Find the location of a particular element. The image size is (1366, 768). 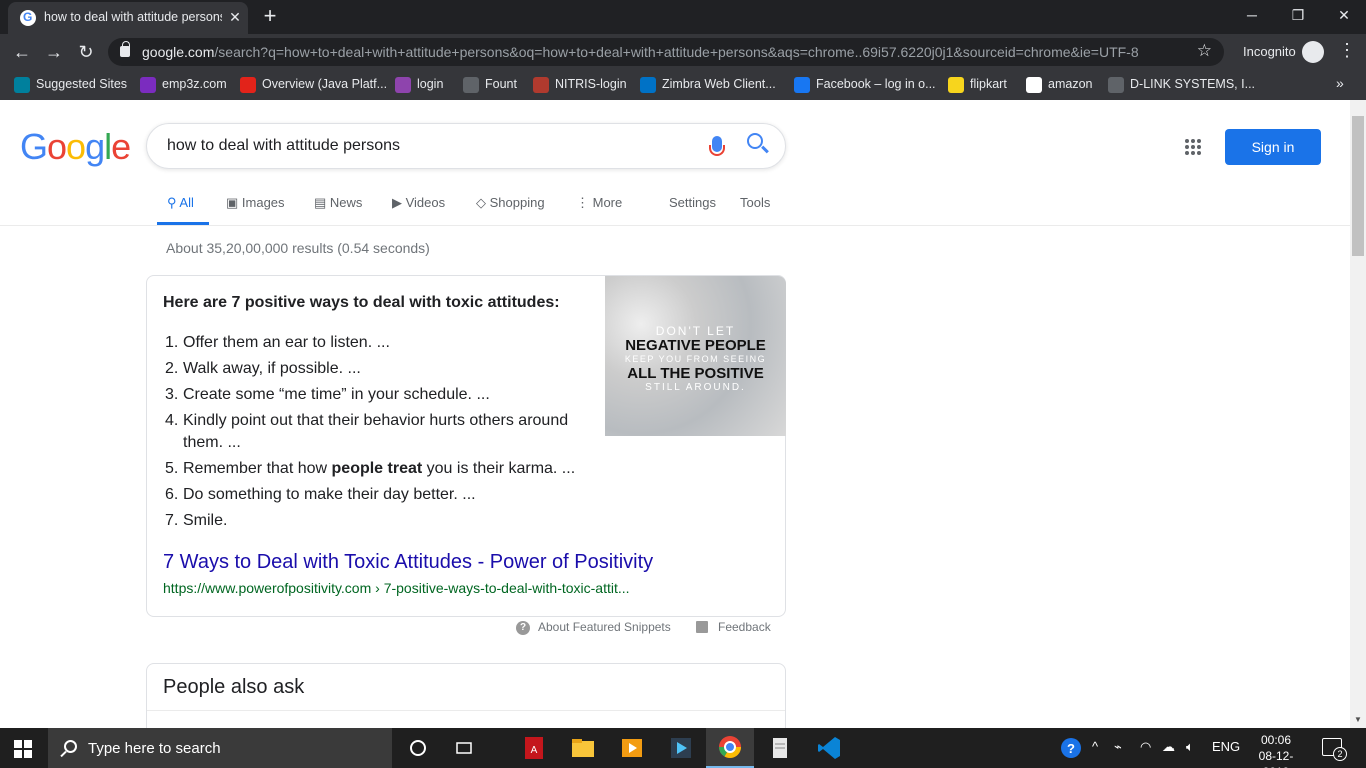

bookmark-label: login is located at coordinates (430, 84).